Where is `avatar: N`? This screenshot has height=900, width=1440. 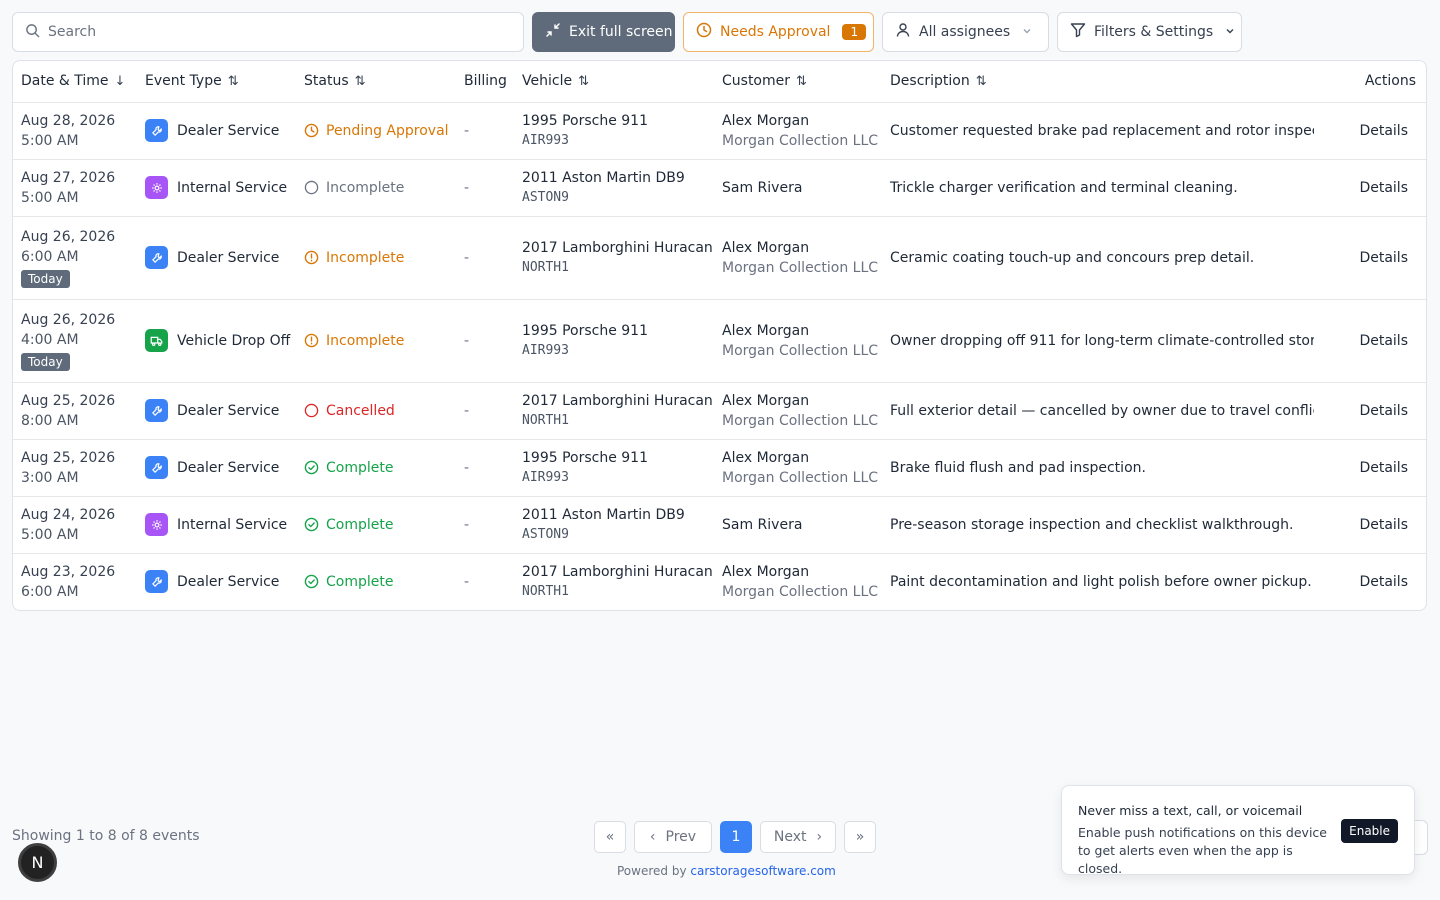
avatar: N is located at coordinates (37, 862).